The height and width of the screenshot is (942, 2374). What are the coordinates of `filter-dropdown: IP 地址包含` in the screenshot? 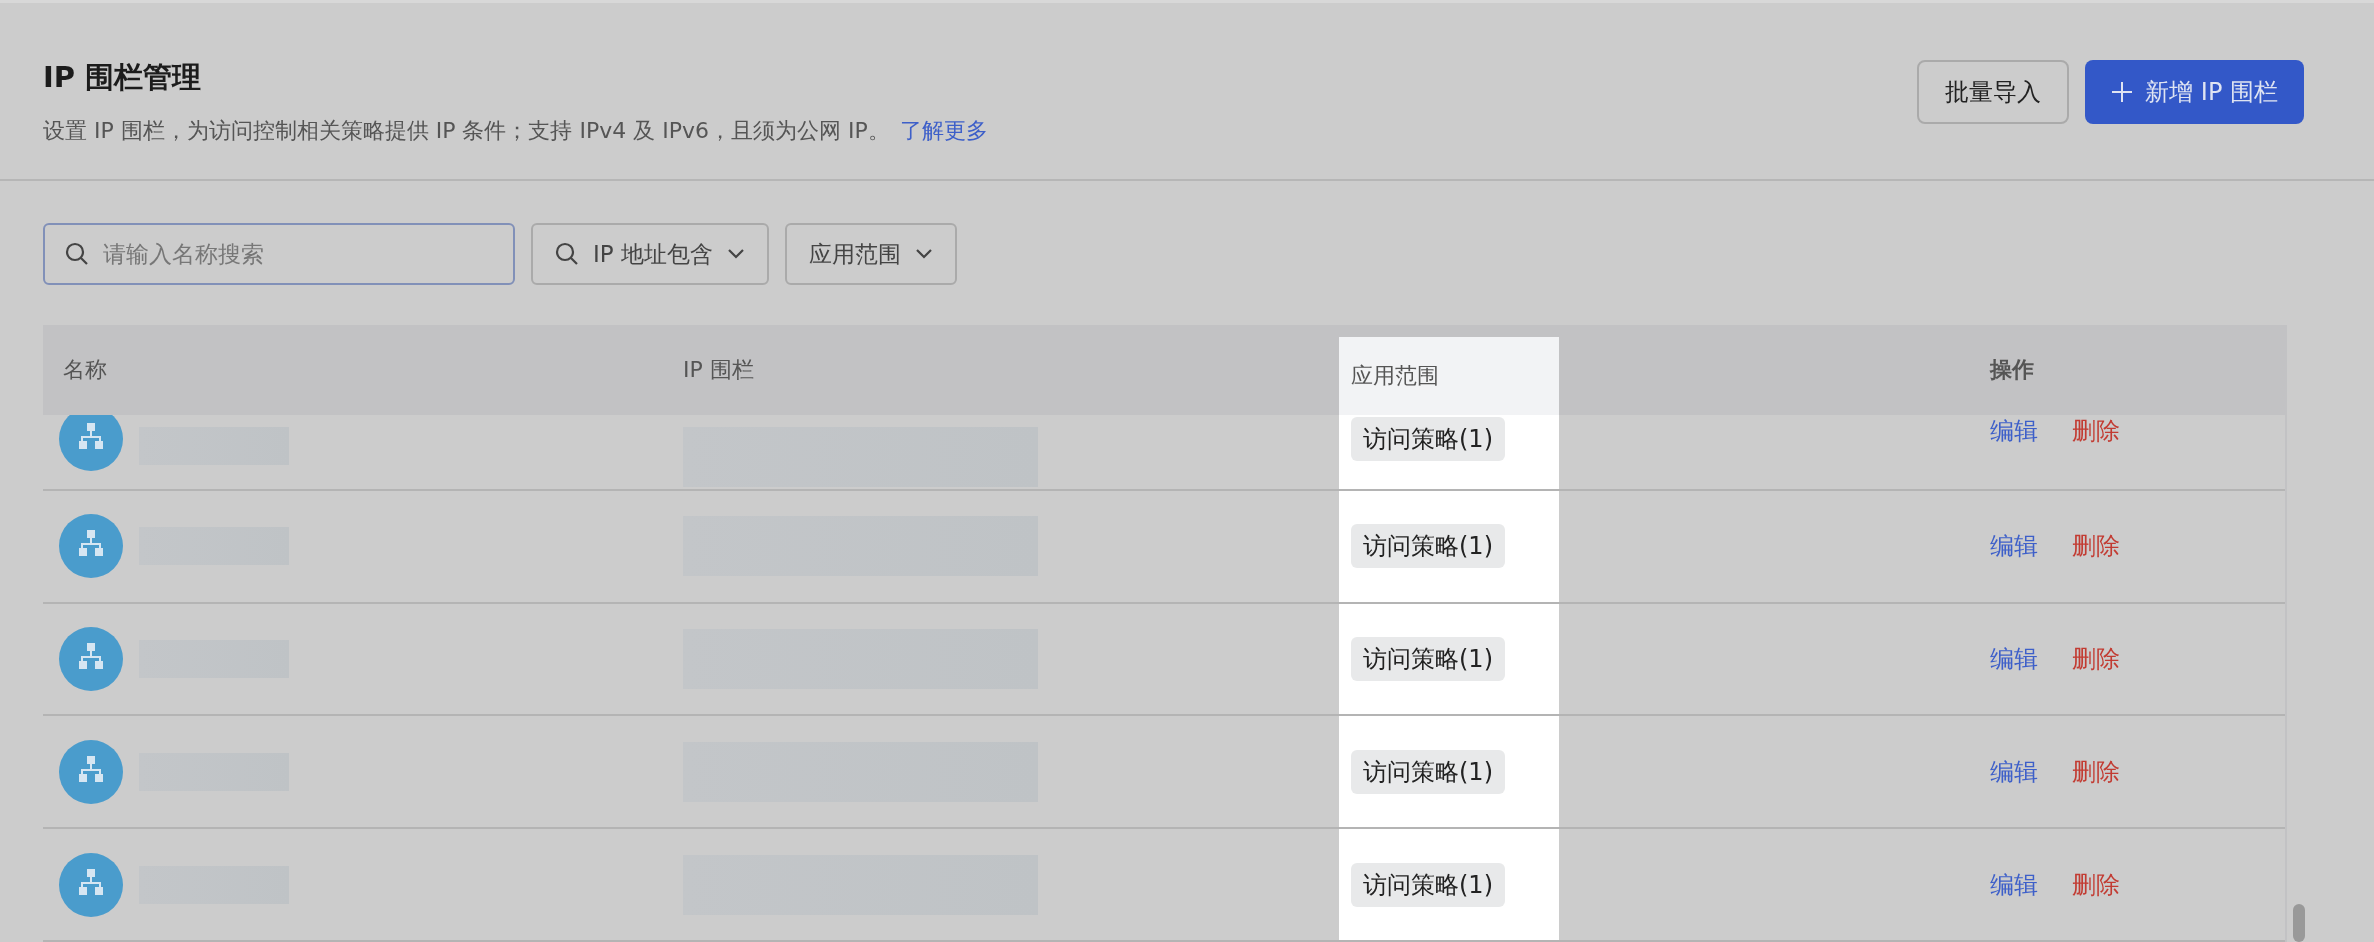 It's located at (650, 254).